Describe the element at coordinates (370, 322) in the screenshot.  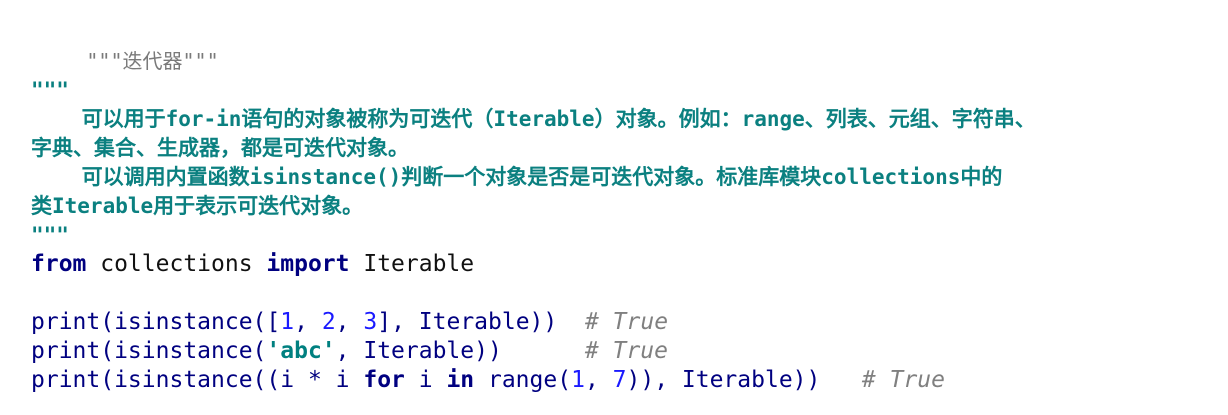
I see `number-literal: 3` at that location.